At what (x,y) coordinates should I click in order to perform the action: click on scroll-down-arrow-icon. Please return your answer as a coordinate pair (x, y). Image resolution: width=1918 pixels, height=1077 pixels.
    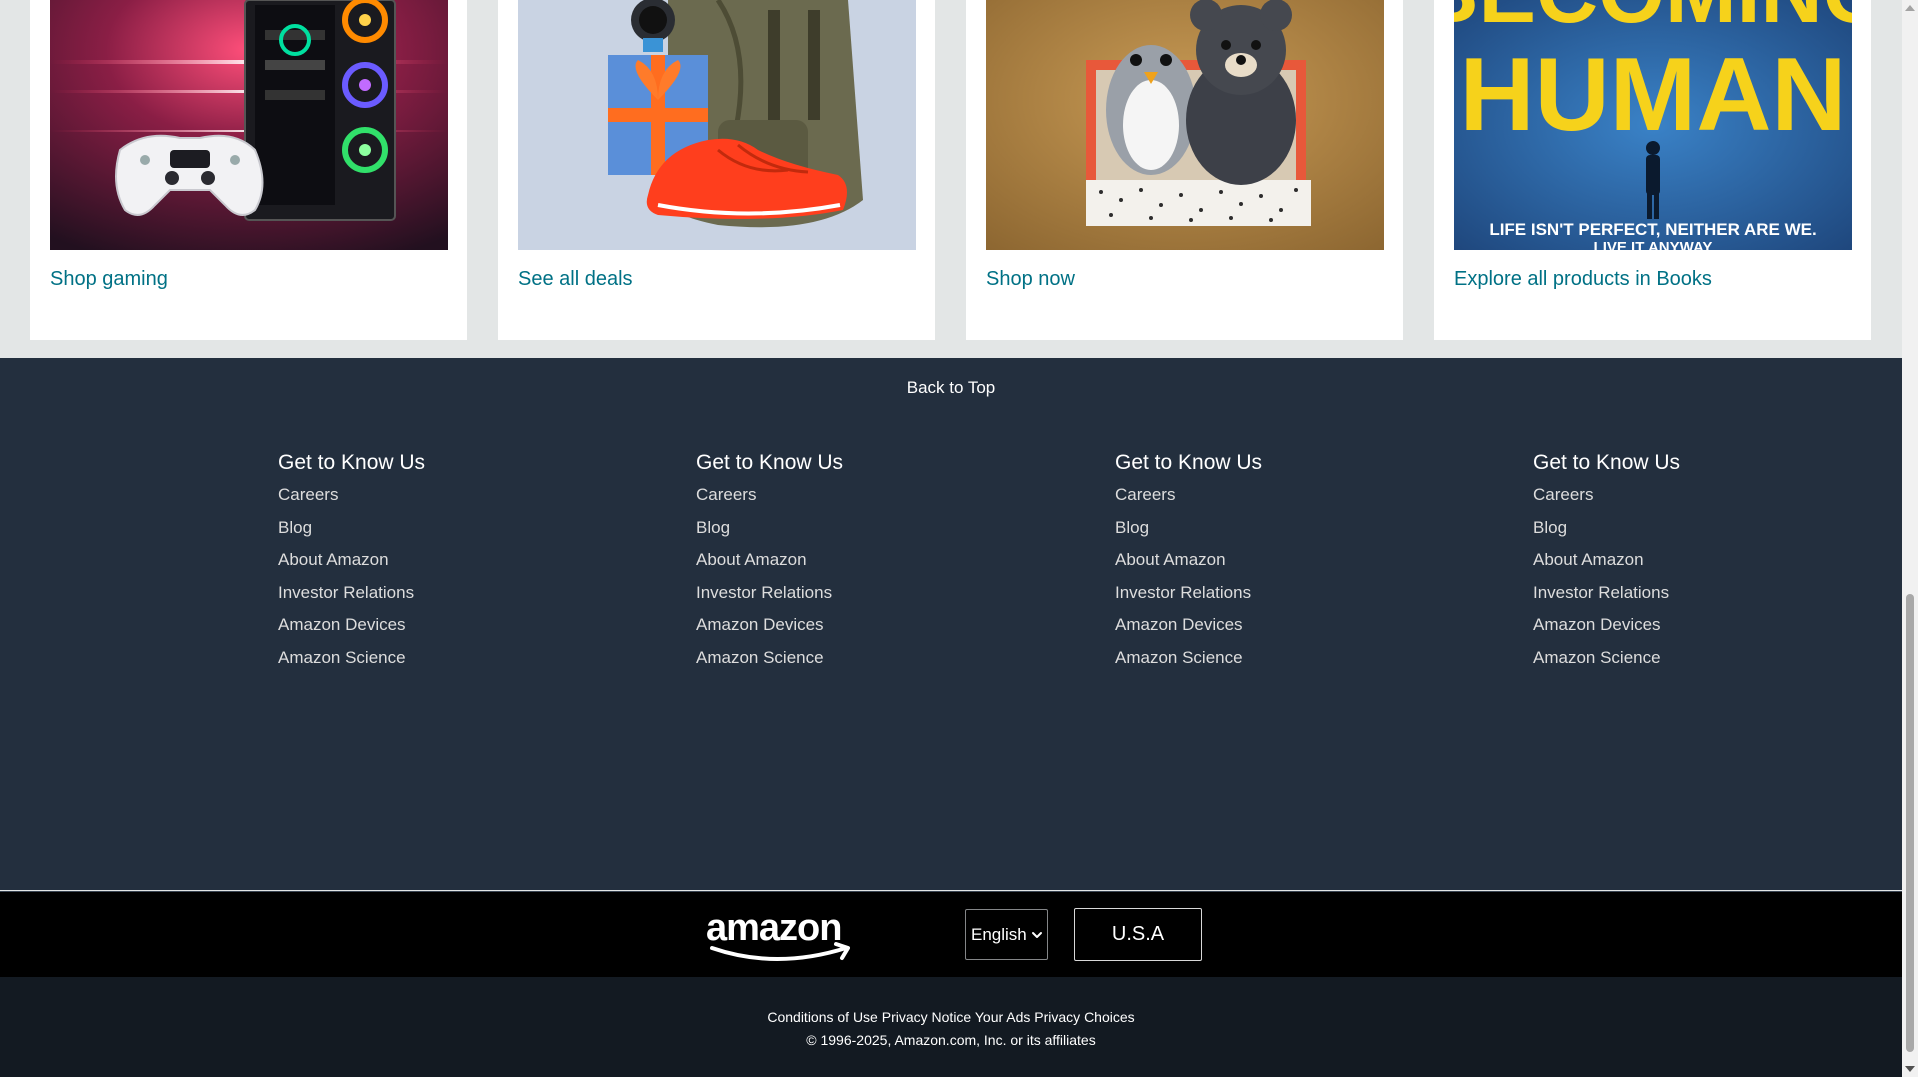
    Looking at the image, I should click on (1910, 1069).